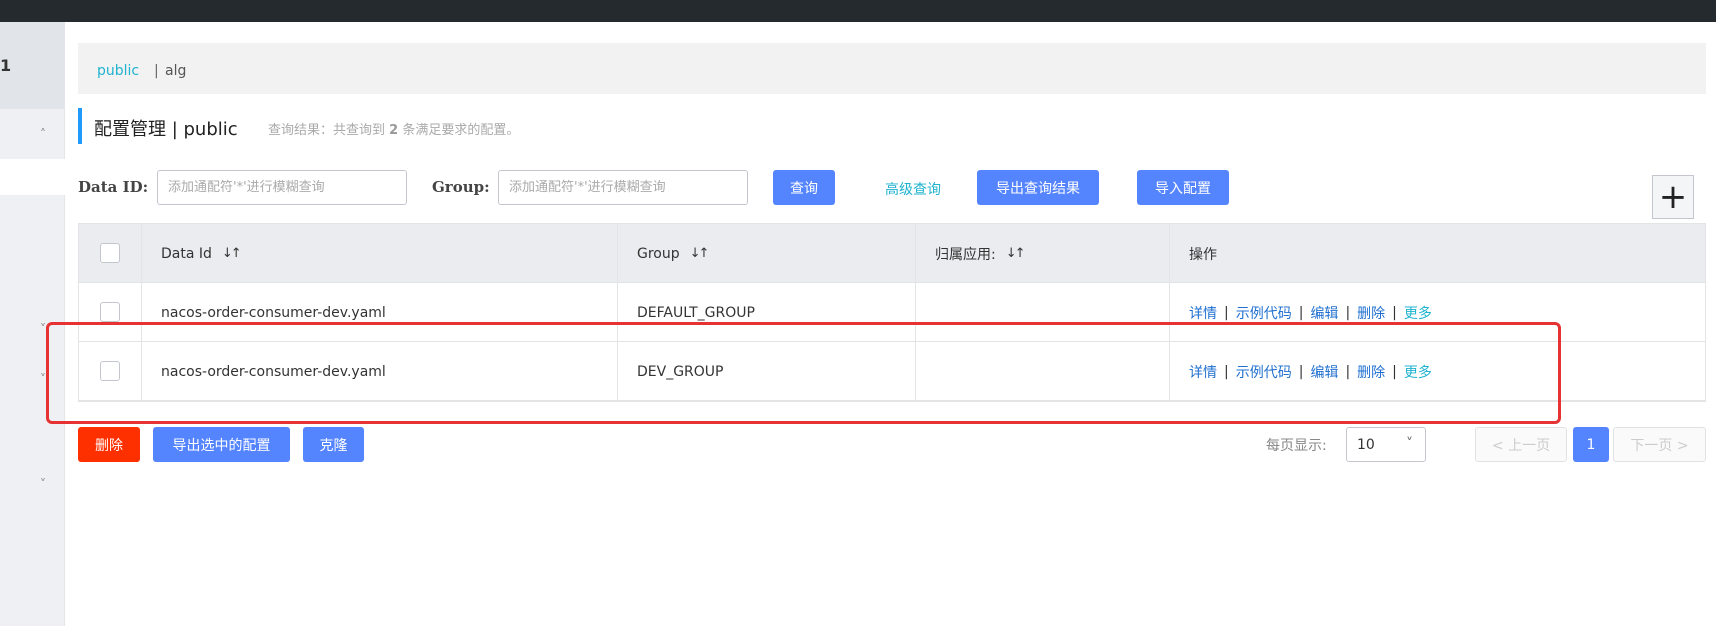 This screenshot has height=626, width=1716. Describe the element at coordinates (175, 71) in the screenshot. I see `namespace-alg: alg` at that location.